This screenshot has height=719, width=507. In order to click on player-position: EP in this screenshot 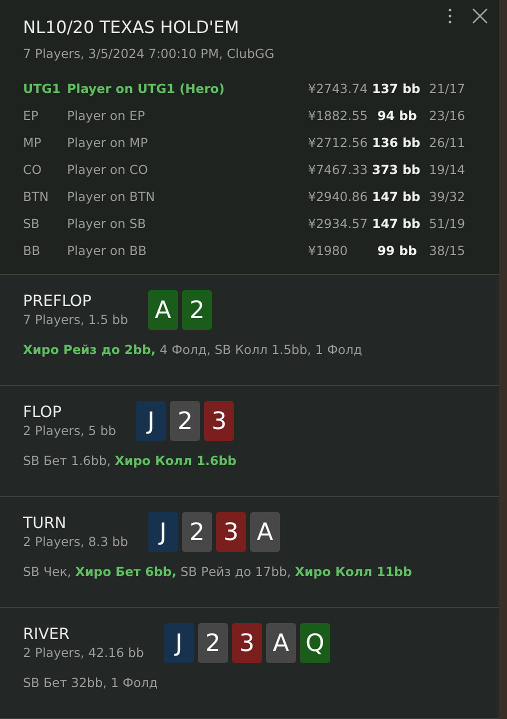, I will do `click(31, 115)`.